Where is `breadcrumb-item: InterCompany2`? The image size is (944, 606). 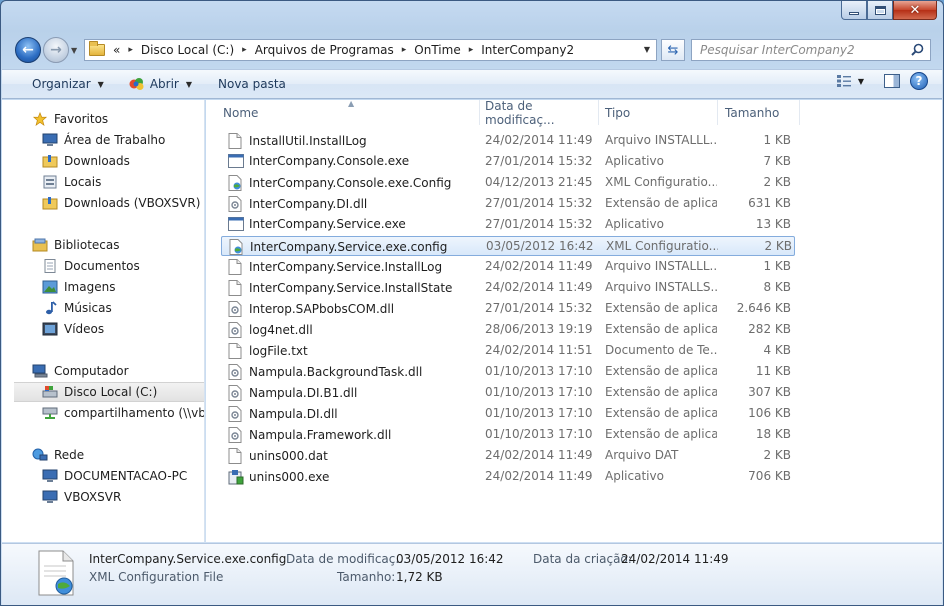 breadcrumb-item: InterCompany2 is located at coordinates (527, 50).